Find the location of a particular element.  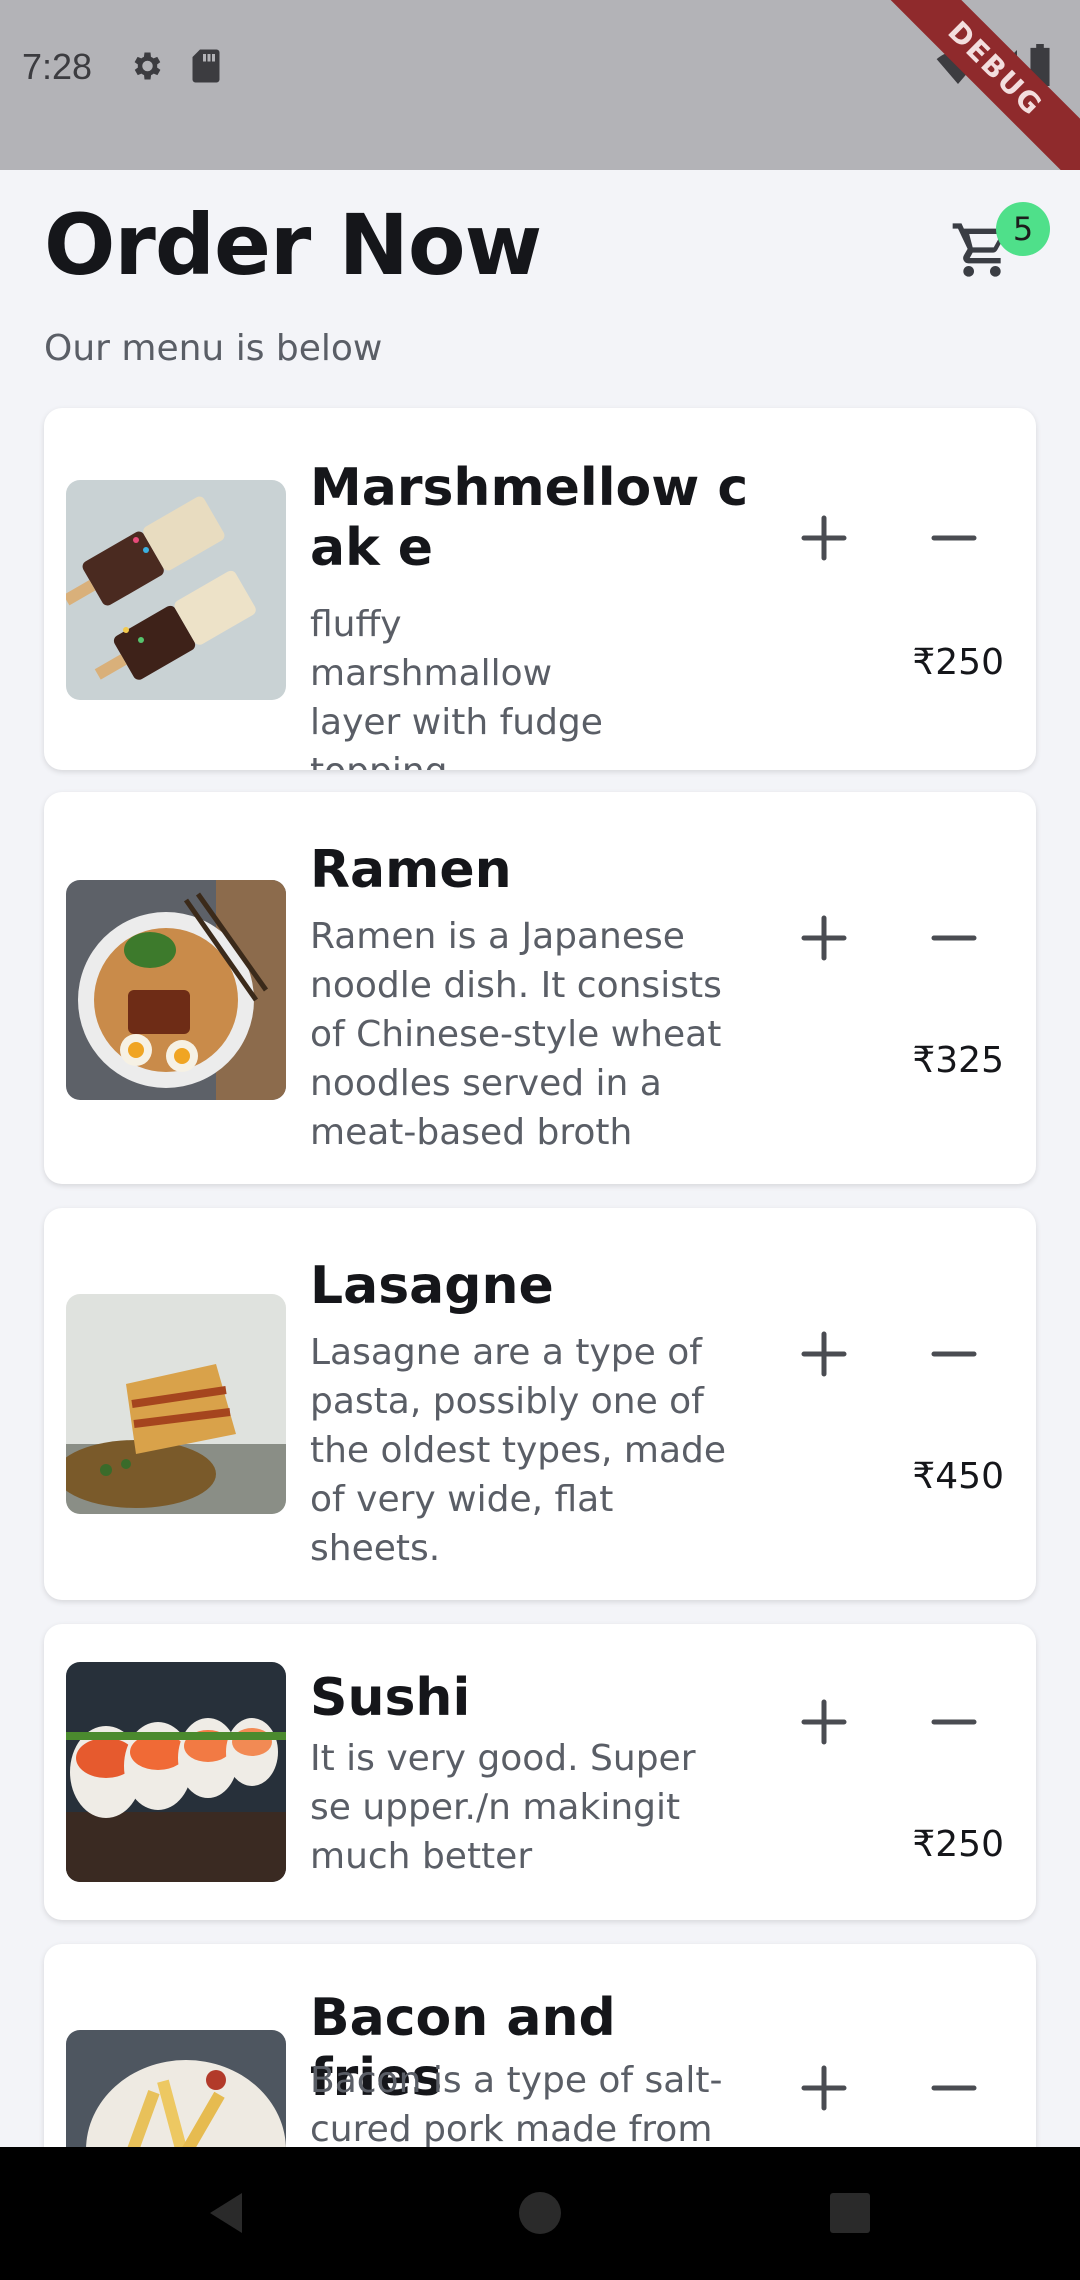

status-bar: 7:28 DEBUG is located at coordinates (540, 85).